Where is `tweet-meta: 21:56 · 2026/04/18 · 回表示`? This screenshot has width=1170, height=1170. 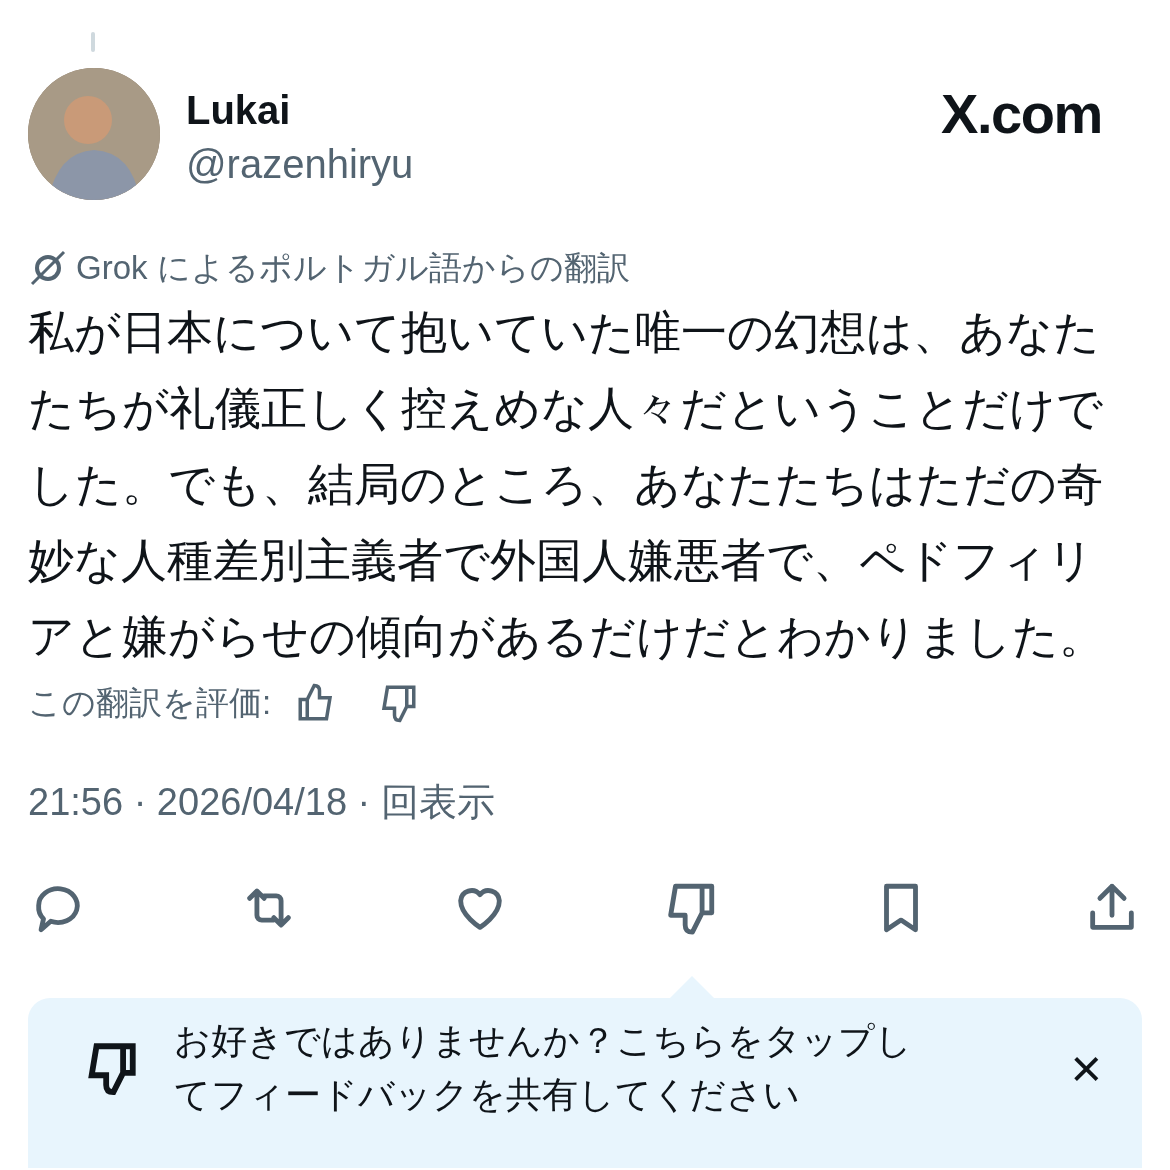
tweet-meta: 21:56 · 2026/04/18 · 回表示 is located at coordinates (261, 802).